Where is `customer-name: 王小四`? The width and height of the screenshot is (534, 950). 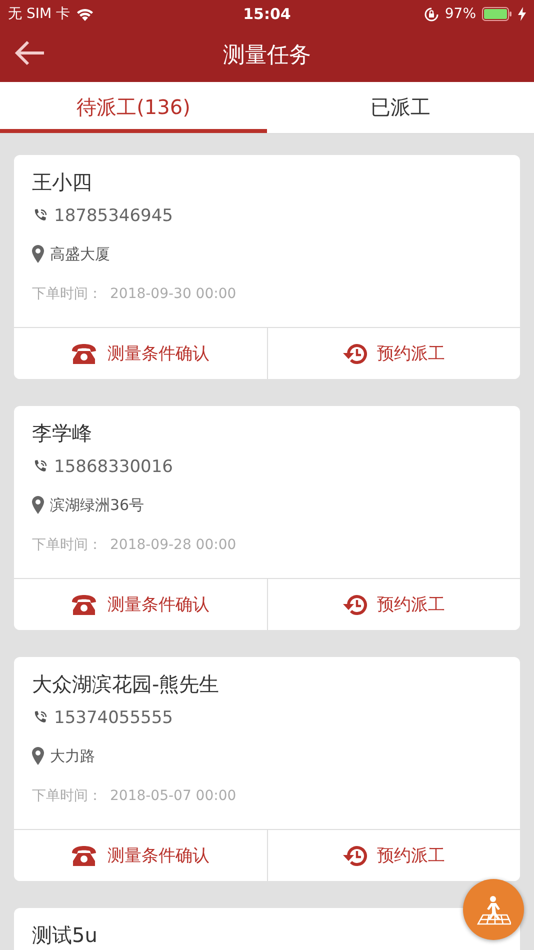 customer-name: 王小四 is located at coordinates (62, 182).